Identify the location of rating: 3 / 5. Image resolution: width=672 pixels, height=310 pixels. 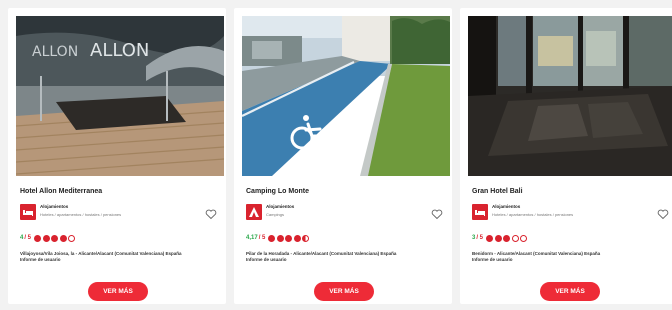
(500, 237).